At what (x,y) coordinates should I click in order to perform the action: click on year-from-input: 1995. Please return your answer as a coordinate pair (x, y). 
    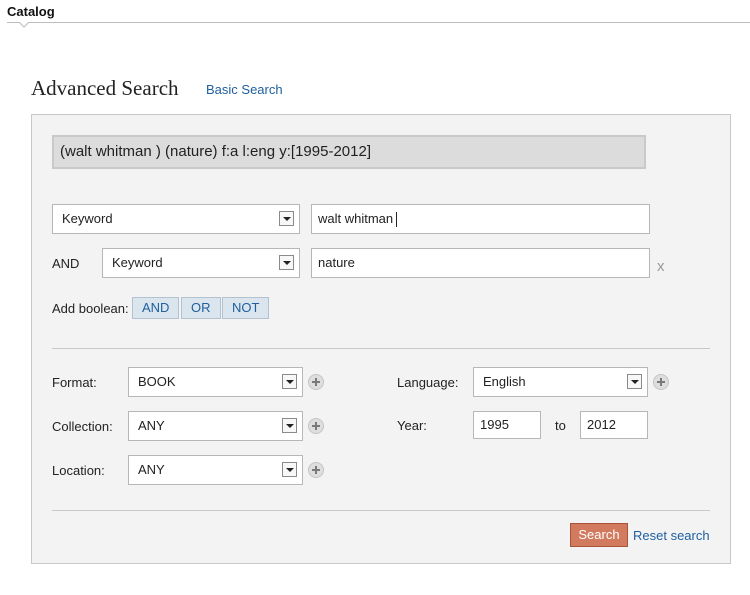
    Looking at the image, I should click on (507, 425).